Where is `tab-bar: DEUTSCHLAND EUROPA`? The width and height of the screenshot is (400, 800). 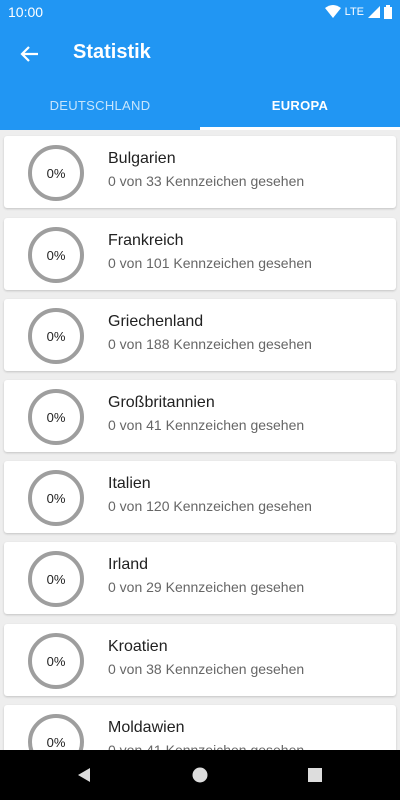 tab-bar: DEUTSCHLAND EUROPA is located at coordinates (200, 107).